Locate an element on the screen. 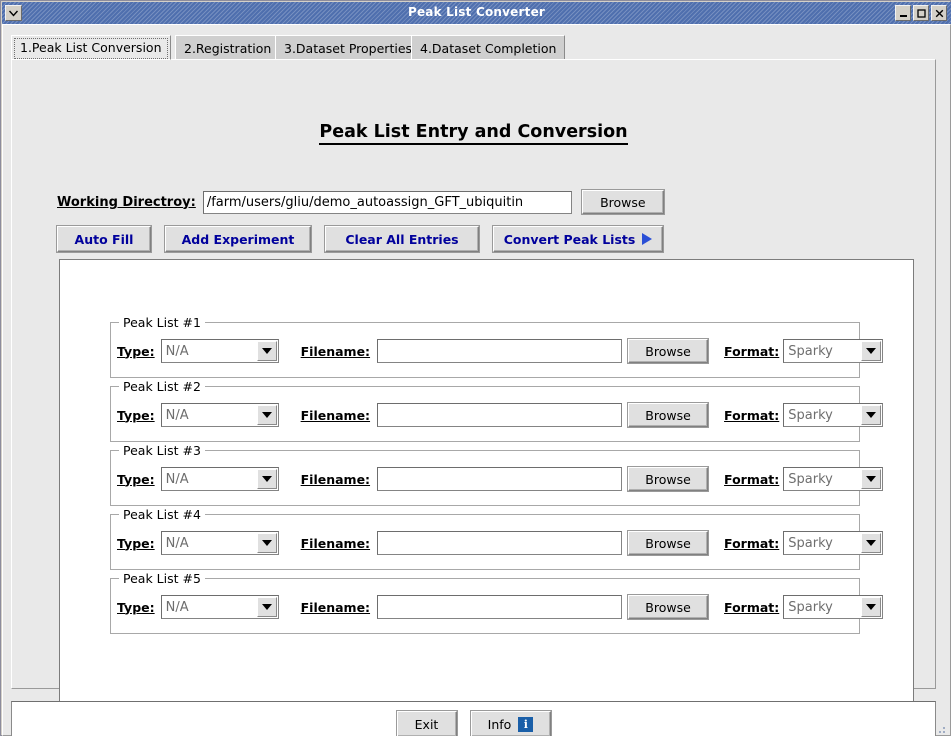 Image resolution: width=951 pixels, height=736 pixels. working-directory-browse-button: Browse is located at coordinates (622, 202).